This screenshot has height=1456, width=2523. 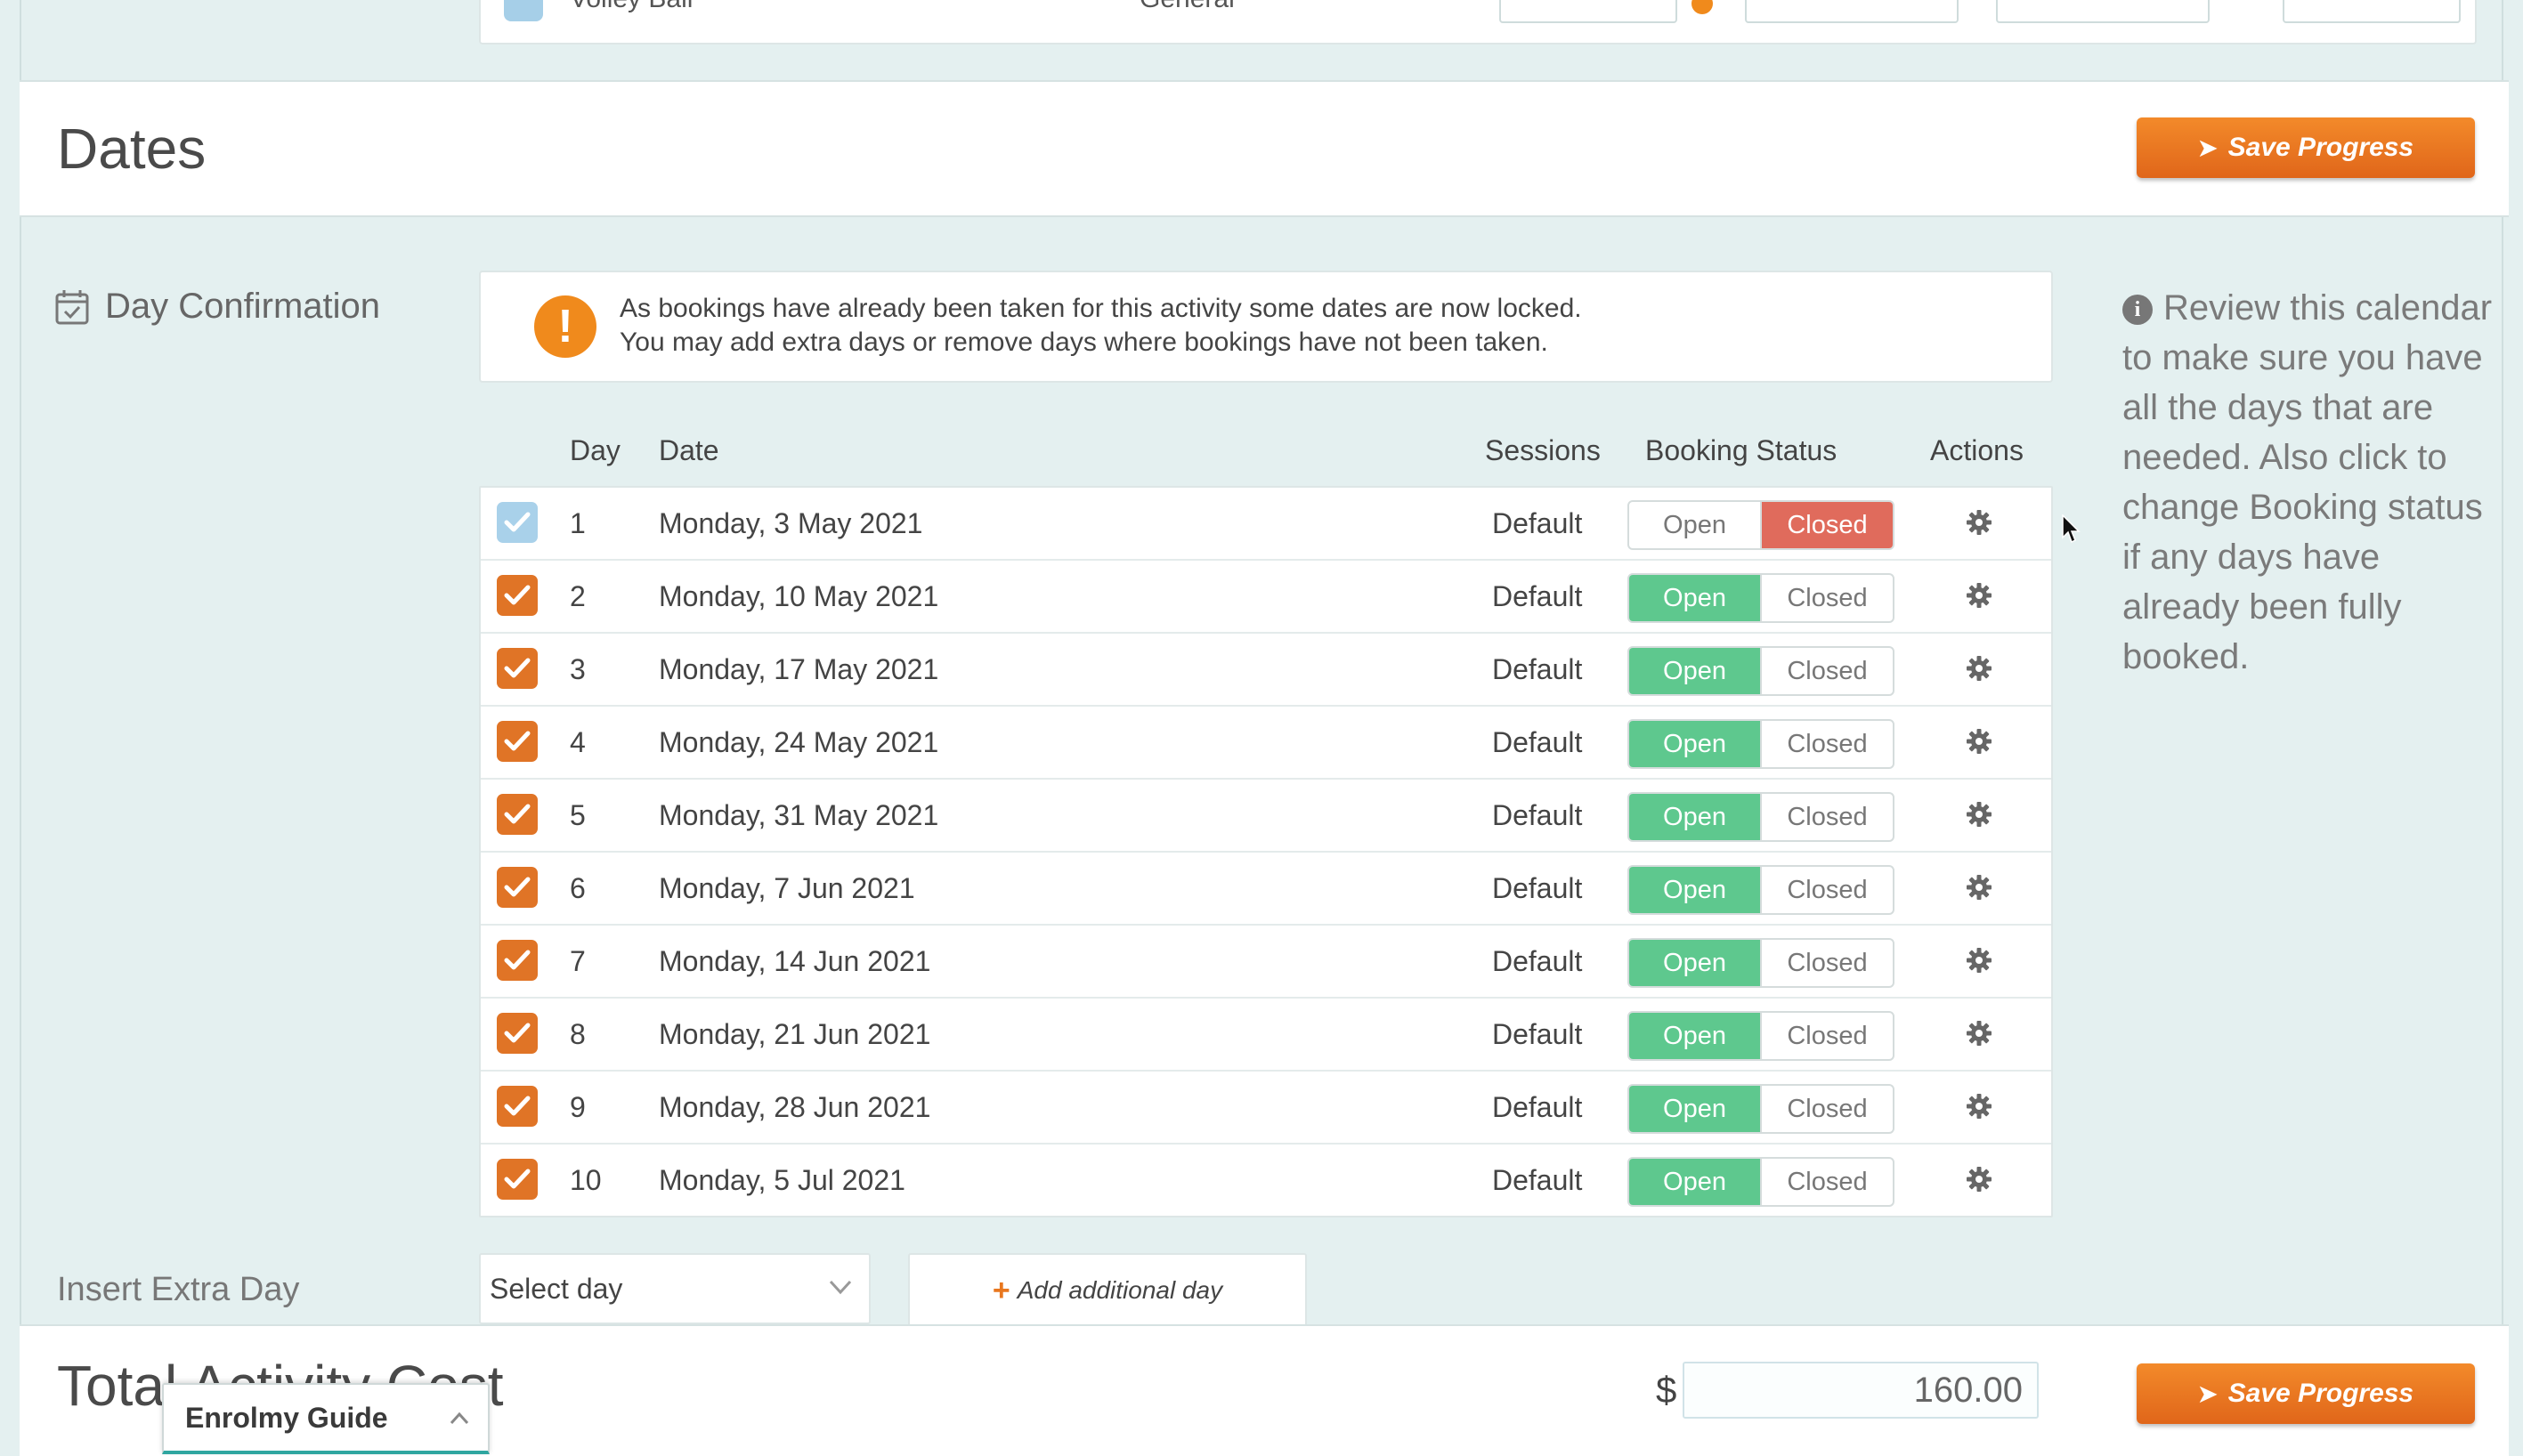 I want to click on add-additional-day-button: + Add additional day, so click(x=1107, y=1290).